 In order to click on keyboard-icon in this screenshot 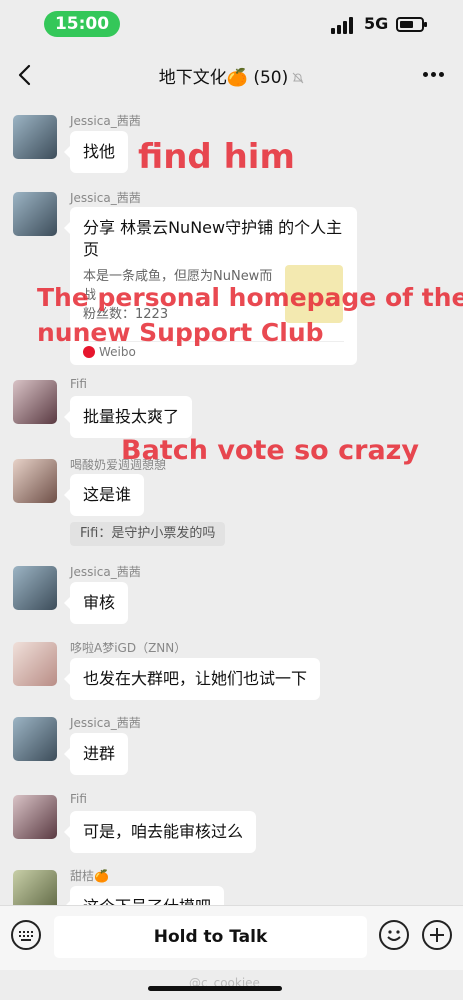, I will do `click(26, 935)`.